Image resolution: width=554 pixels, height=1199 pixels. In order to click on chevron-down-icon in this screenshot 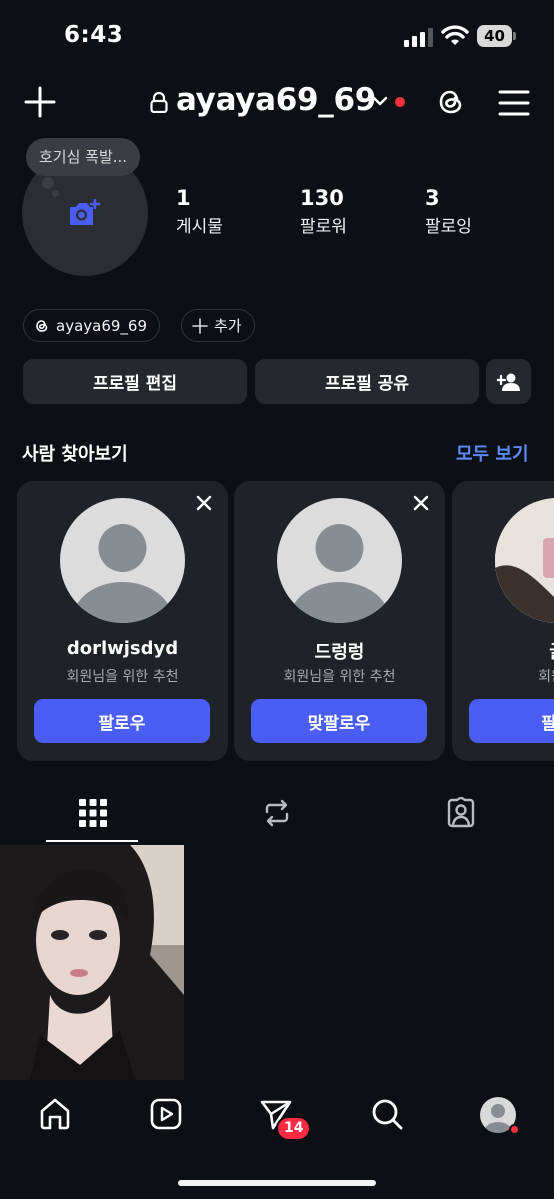, I will do `click(380, 101)`.